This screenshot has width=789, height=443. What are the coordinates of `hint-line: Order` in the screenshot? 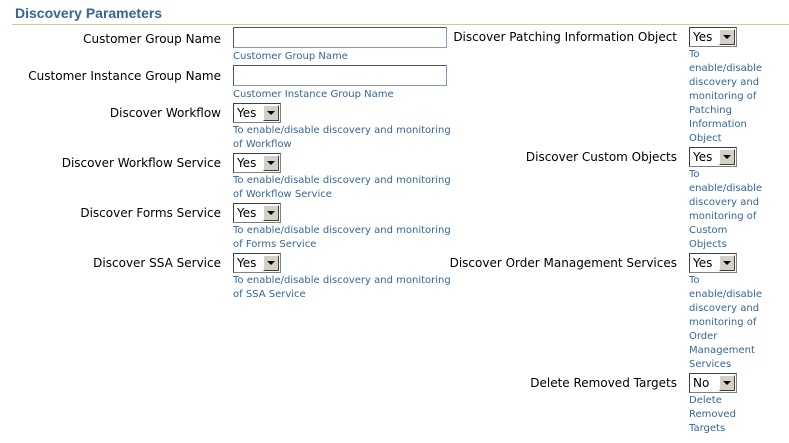 It's located at (703, 336).